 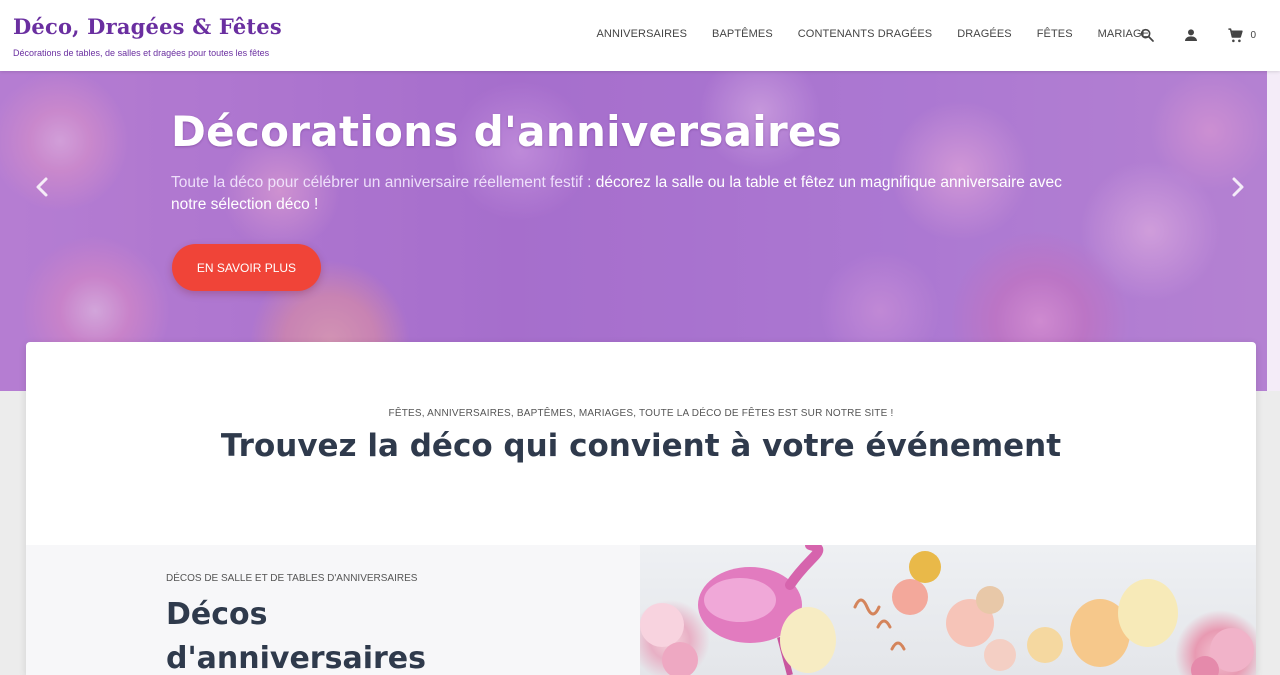 I want to click on cart-count: 0, so click(x=1253, y=35).